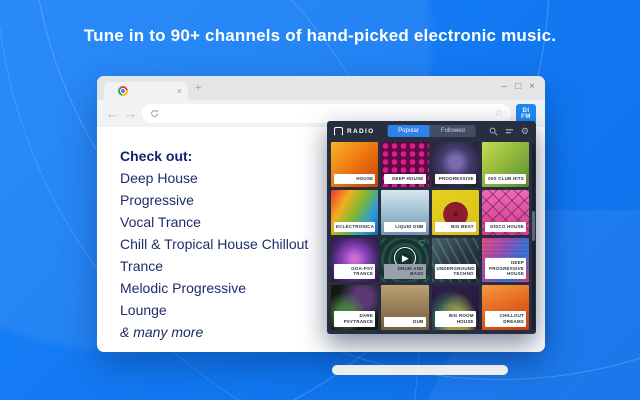 The image size is (640, 400). Describe the element at coordinates (405, 212) in the screenshot. I see `channel-tile: LIQUID DNB` at that location.